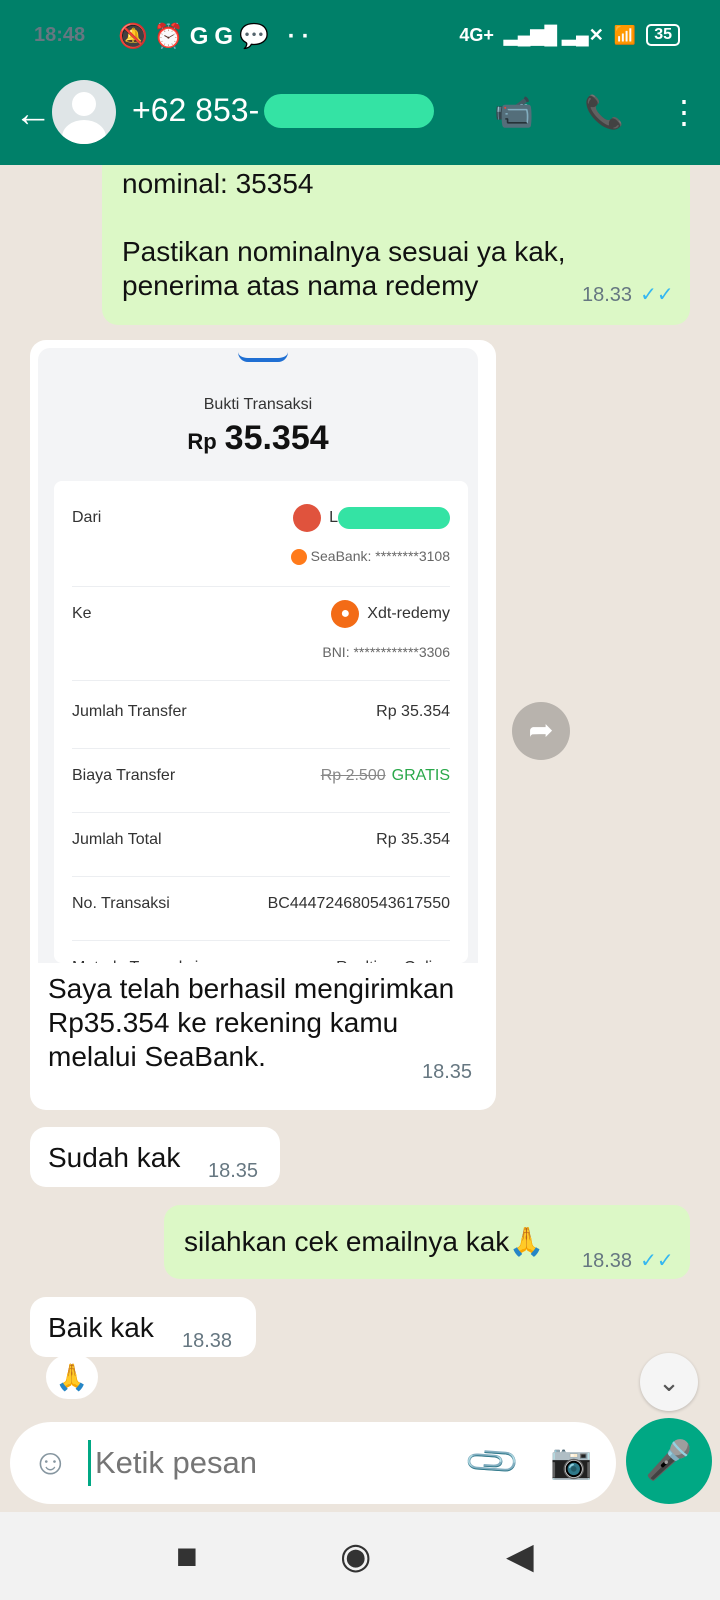  Describe the element at coordinates (263, 357) in the screenshot. I see `bank-logo` at that location.